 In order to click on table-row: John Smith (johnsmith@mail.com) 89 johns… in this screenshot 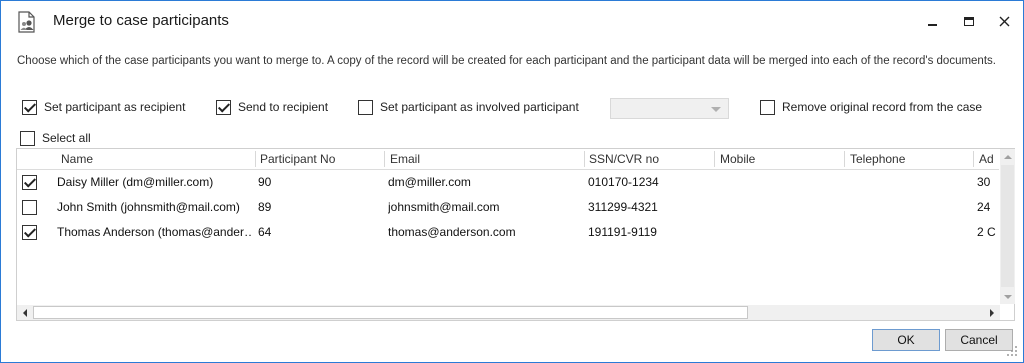, I will do `click(508, 207)`.